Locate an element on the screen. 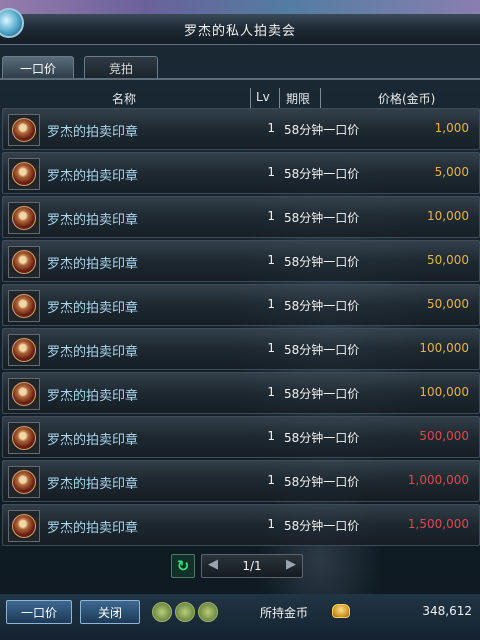 This screenshot has width=480, height=640. item-price: 500,000 is located at coordinates (444, 436).